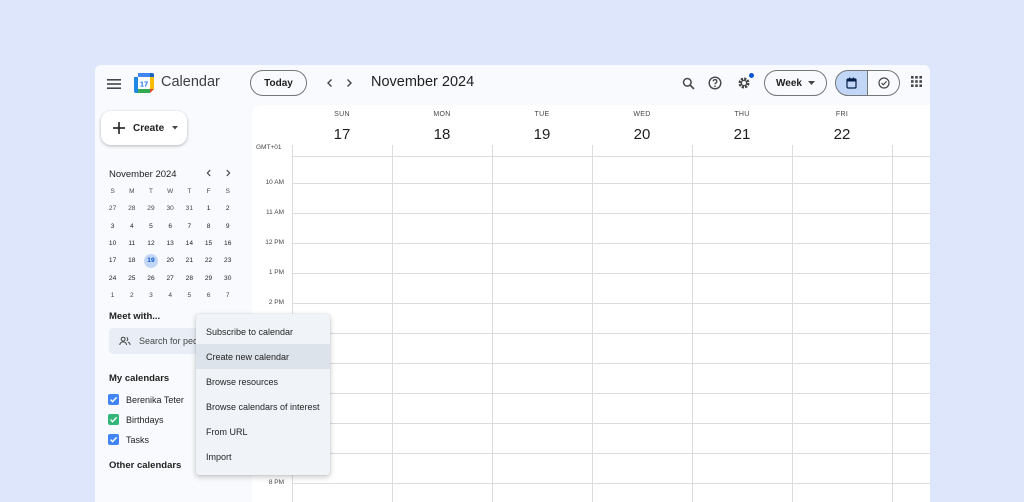  Describe the element at coordinates (150, 243) in the screenshot. I see `mini-calendar-day: 12` at that location.